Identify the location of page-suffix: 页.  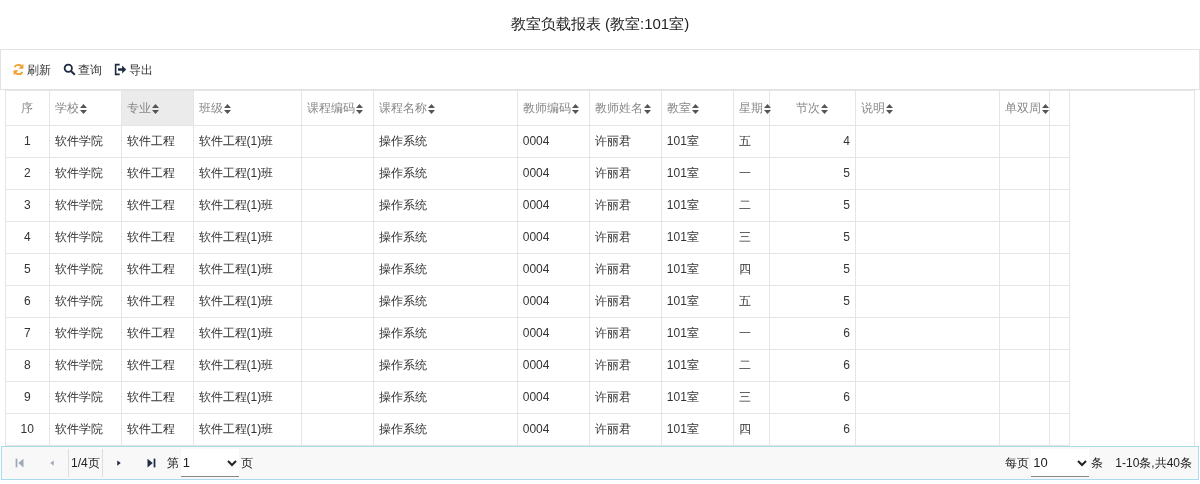
(246, 463).